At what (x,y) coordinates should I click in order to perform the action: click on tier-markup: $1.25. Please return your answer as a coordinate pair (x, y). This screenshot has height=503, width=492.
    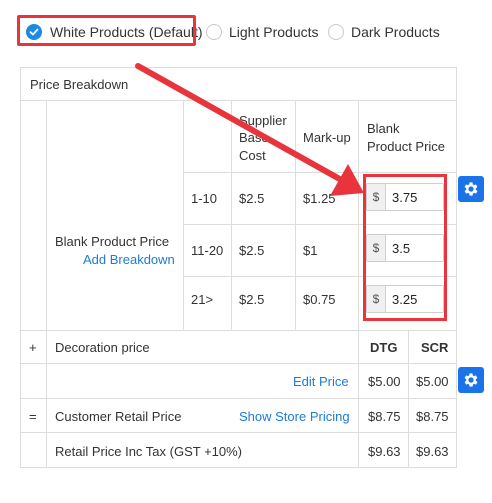
    Looking at the image, I should click on (319, 198).